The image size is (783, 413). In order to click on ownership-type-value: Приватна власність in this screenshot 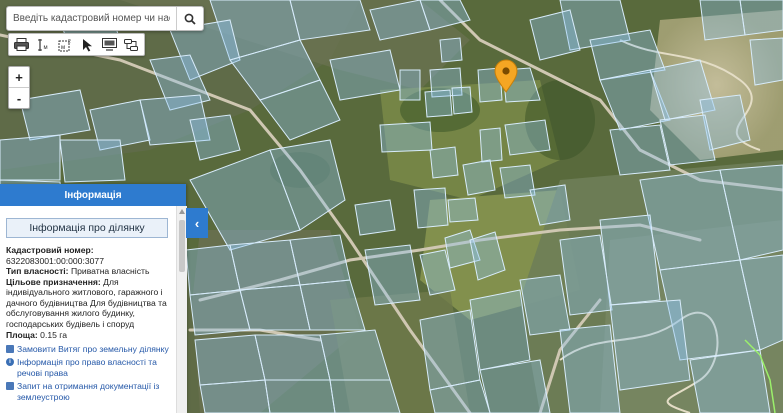, I will do `click(110, 271)`.